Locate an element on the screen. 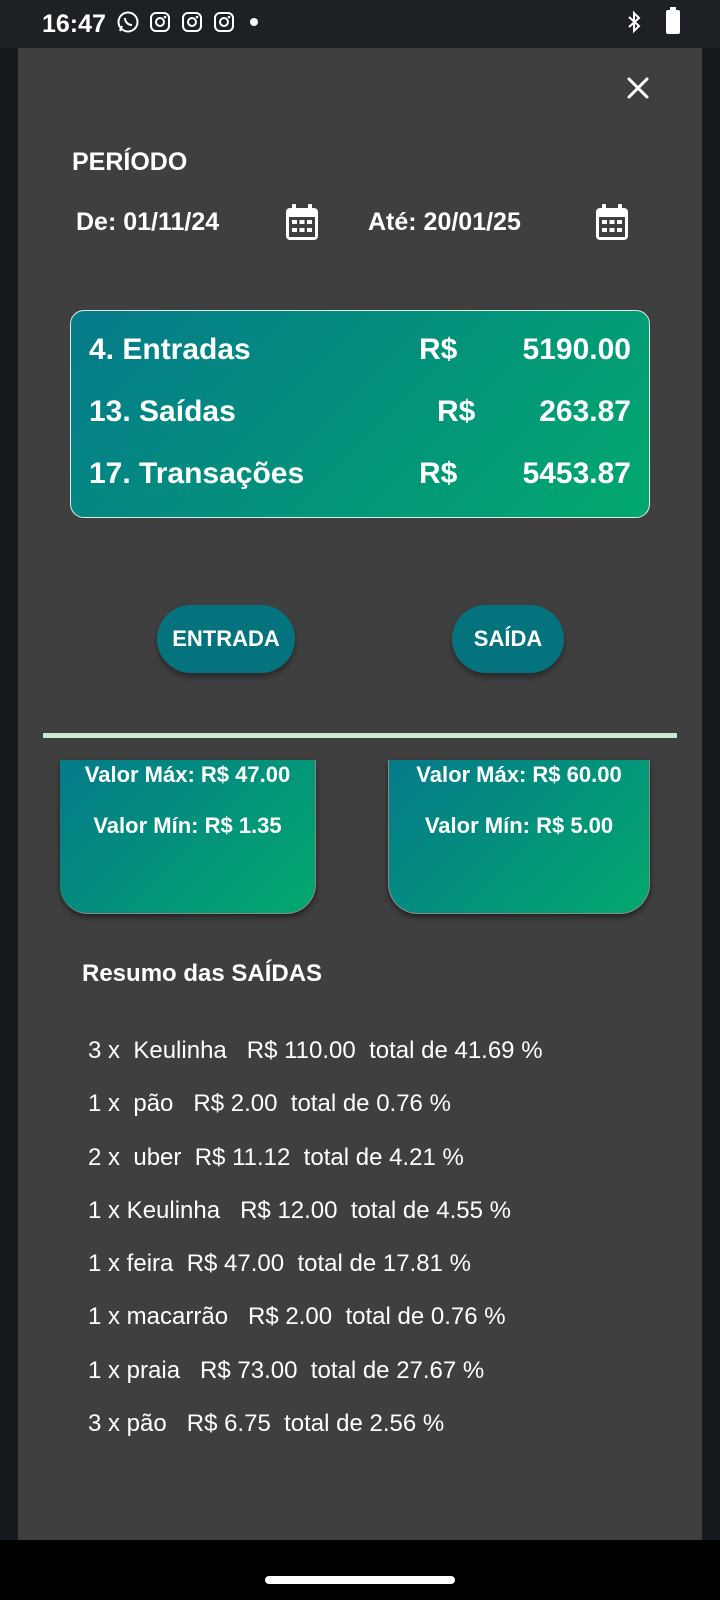 This screenshot has width=720, height=1600. battery-icon is located at coordinates (673, 20).